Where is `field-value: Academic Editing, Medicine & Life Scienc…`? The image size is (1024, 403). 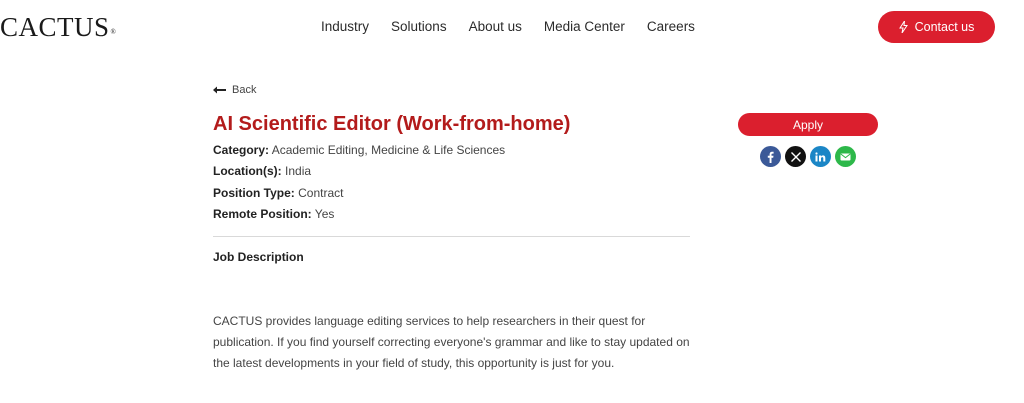 field-value: Academic Editing, Medicine & Life Scienc… is located at coordinates (388, 150).